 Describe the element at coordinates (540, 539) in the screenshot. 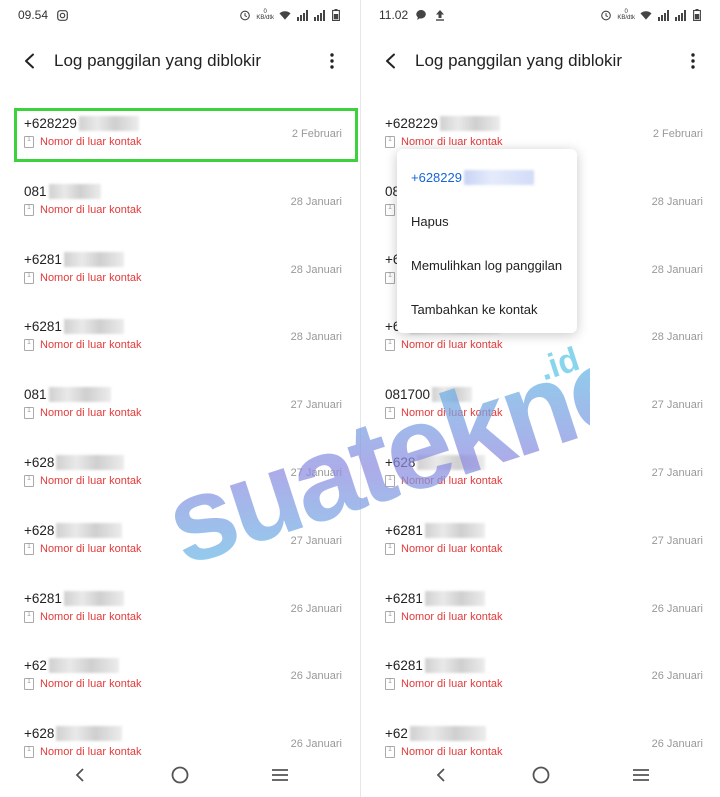

I see `blocked-call-row: +6281 Nomor di luar kontak 27 Januari` at that location.